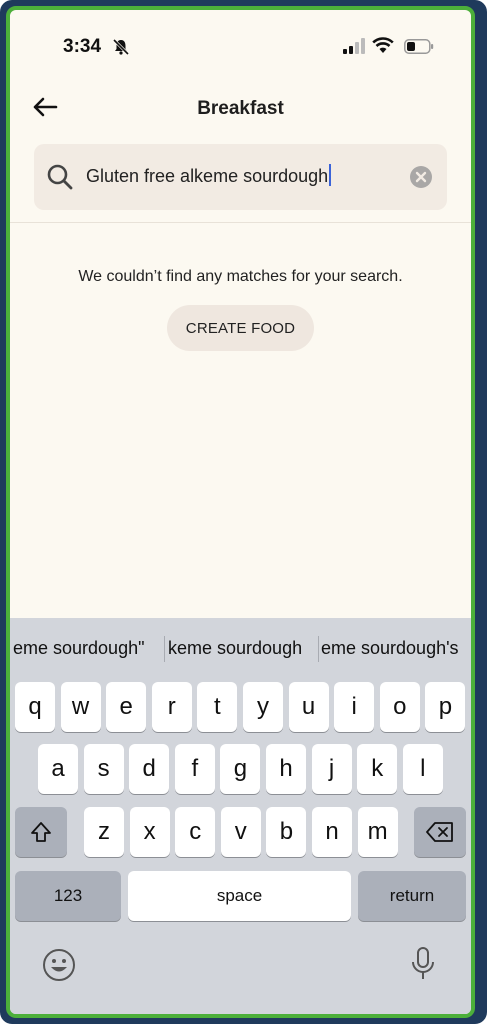 The width and height of the screenshot is (487, 1024). Describe the element at coordinates (354, 46) in the screenshot. I see `signal-icon` at that location.